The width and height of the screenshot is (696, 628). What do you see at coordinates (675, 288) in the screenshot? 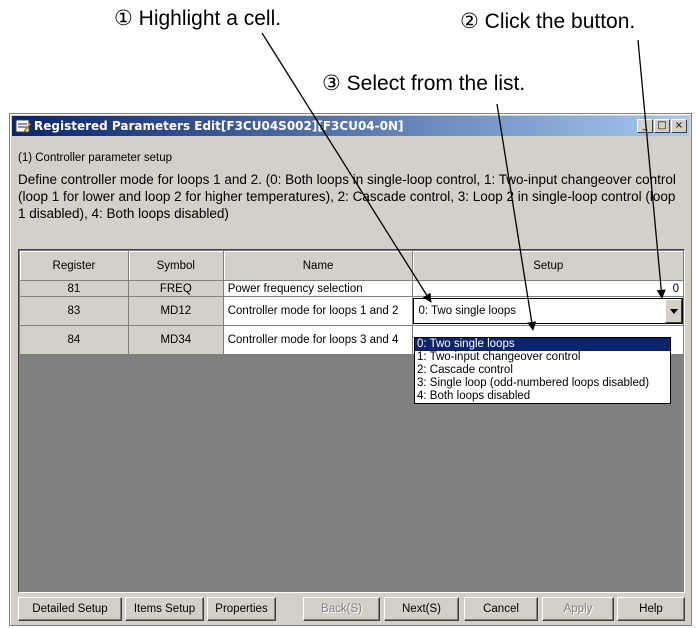
I see `setup-value: 0` at bounding box center [675, 288].